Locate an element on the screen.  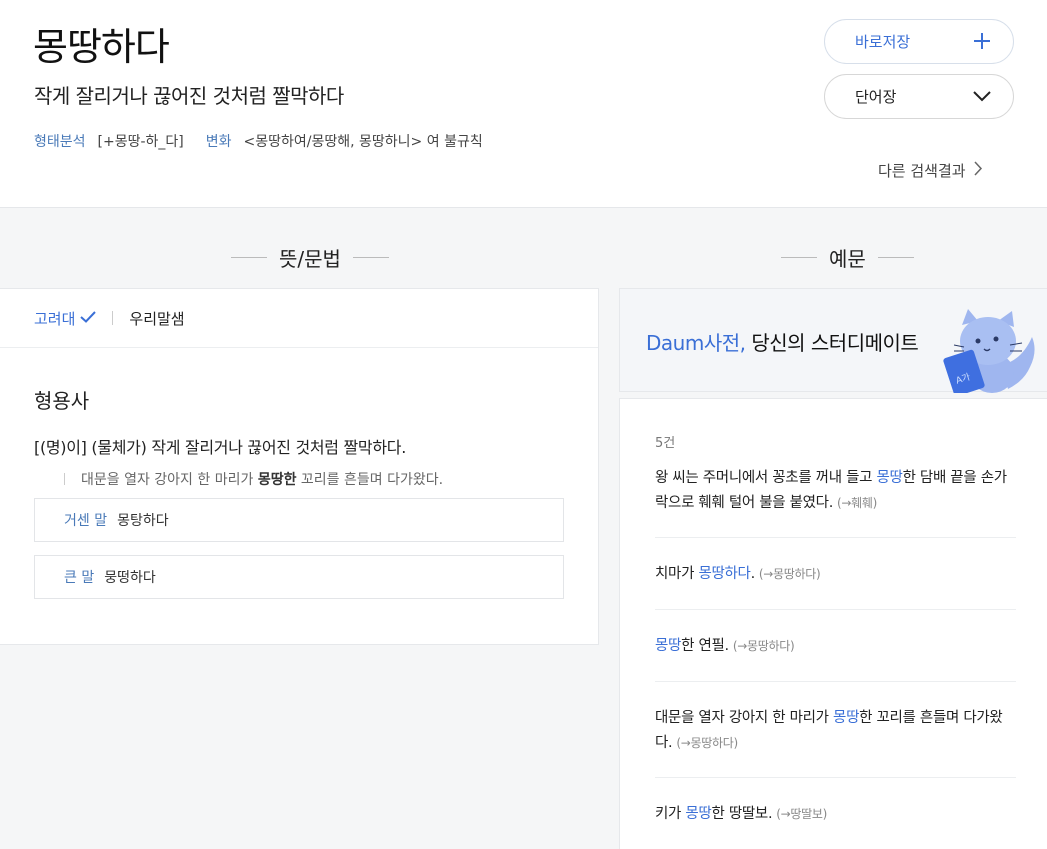
banner-slogan: 당신의 스터디메이트 is located at coordinates (832, 343).